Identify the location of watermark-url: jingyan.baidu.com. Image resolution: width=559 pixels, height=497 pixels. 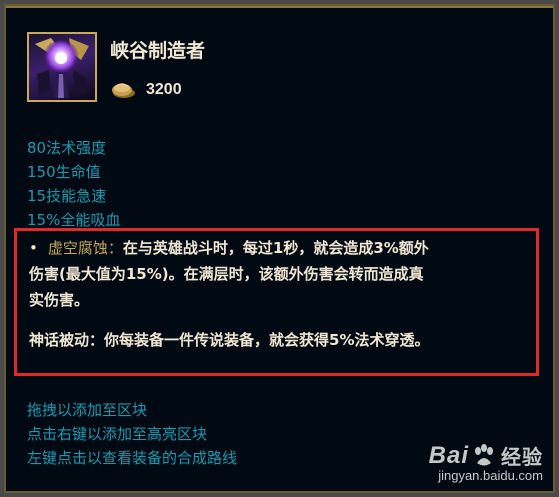
(490, 475).